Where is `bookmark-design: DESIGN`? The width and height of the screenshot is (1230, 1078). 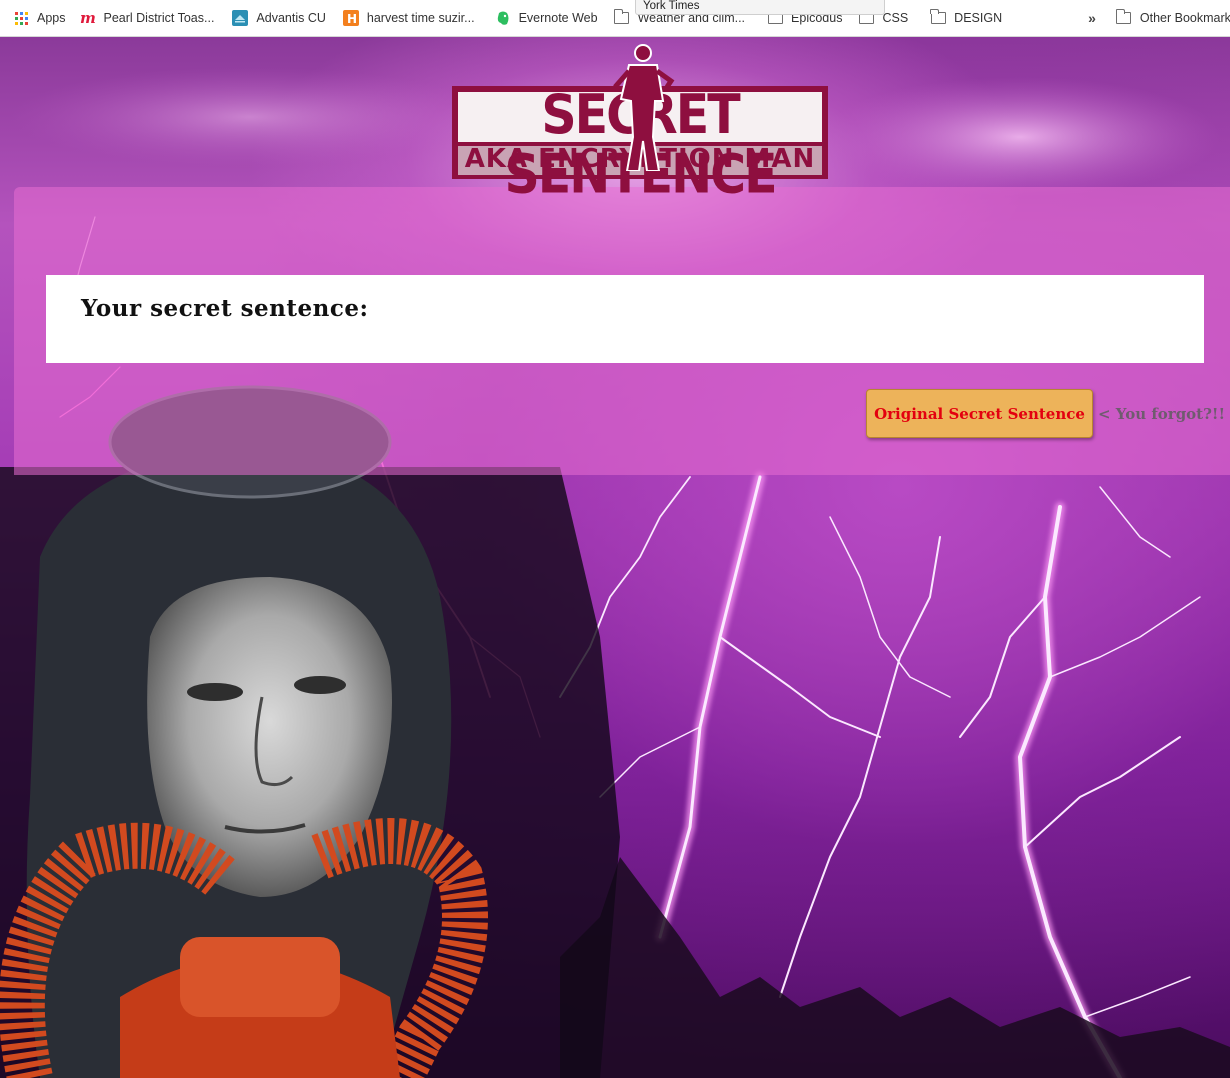 bookmark-design: DESIGN is located at coordinates (966, 18).